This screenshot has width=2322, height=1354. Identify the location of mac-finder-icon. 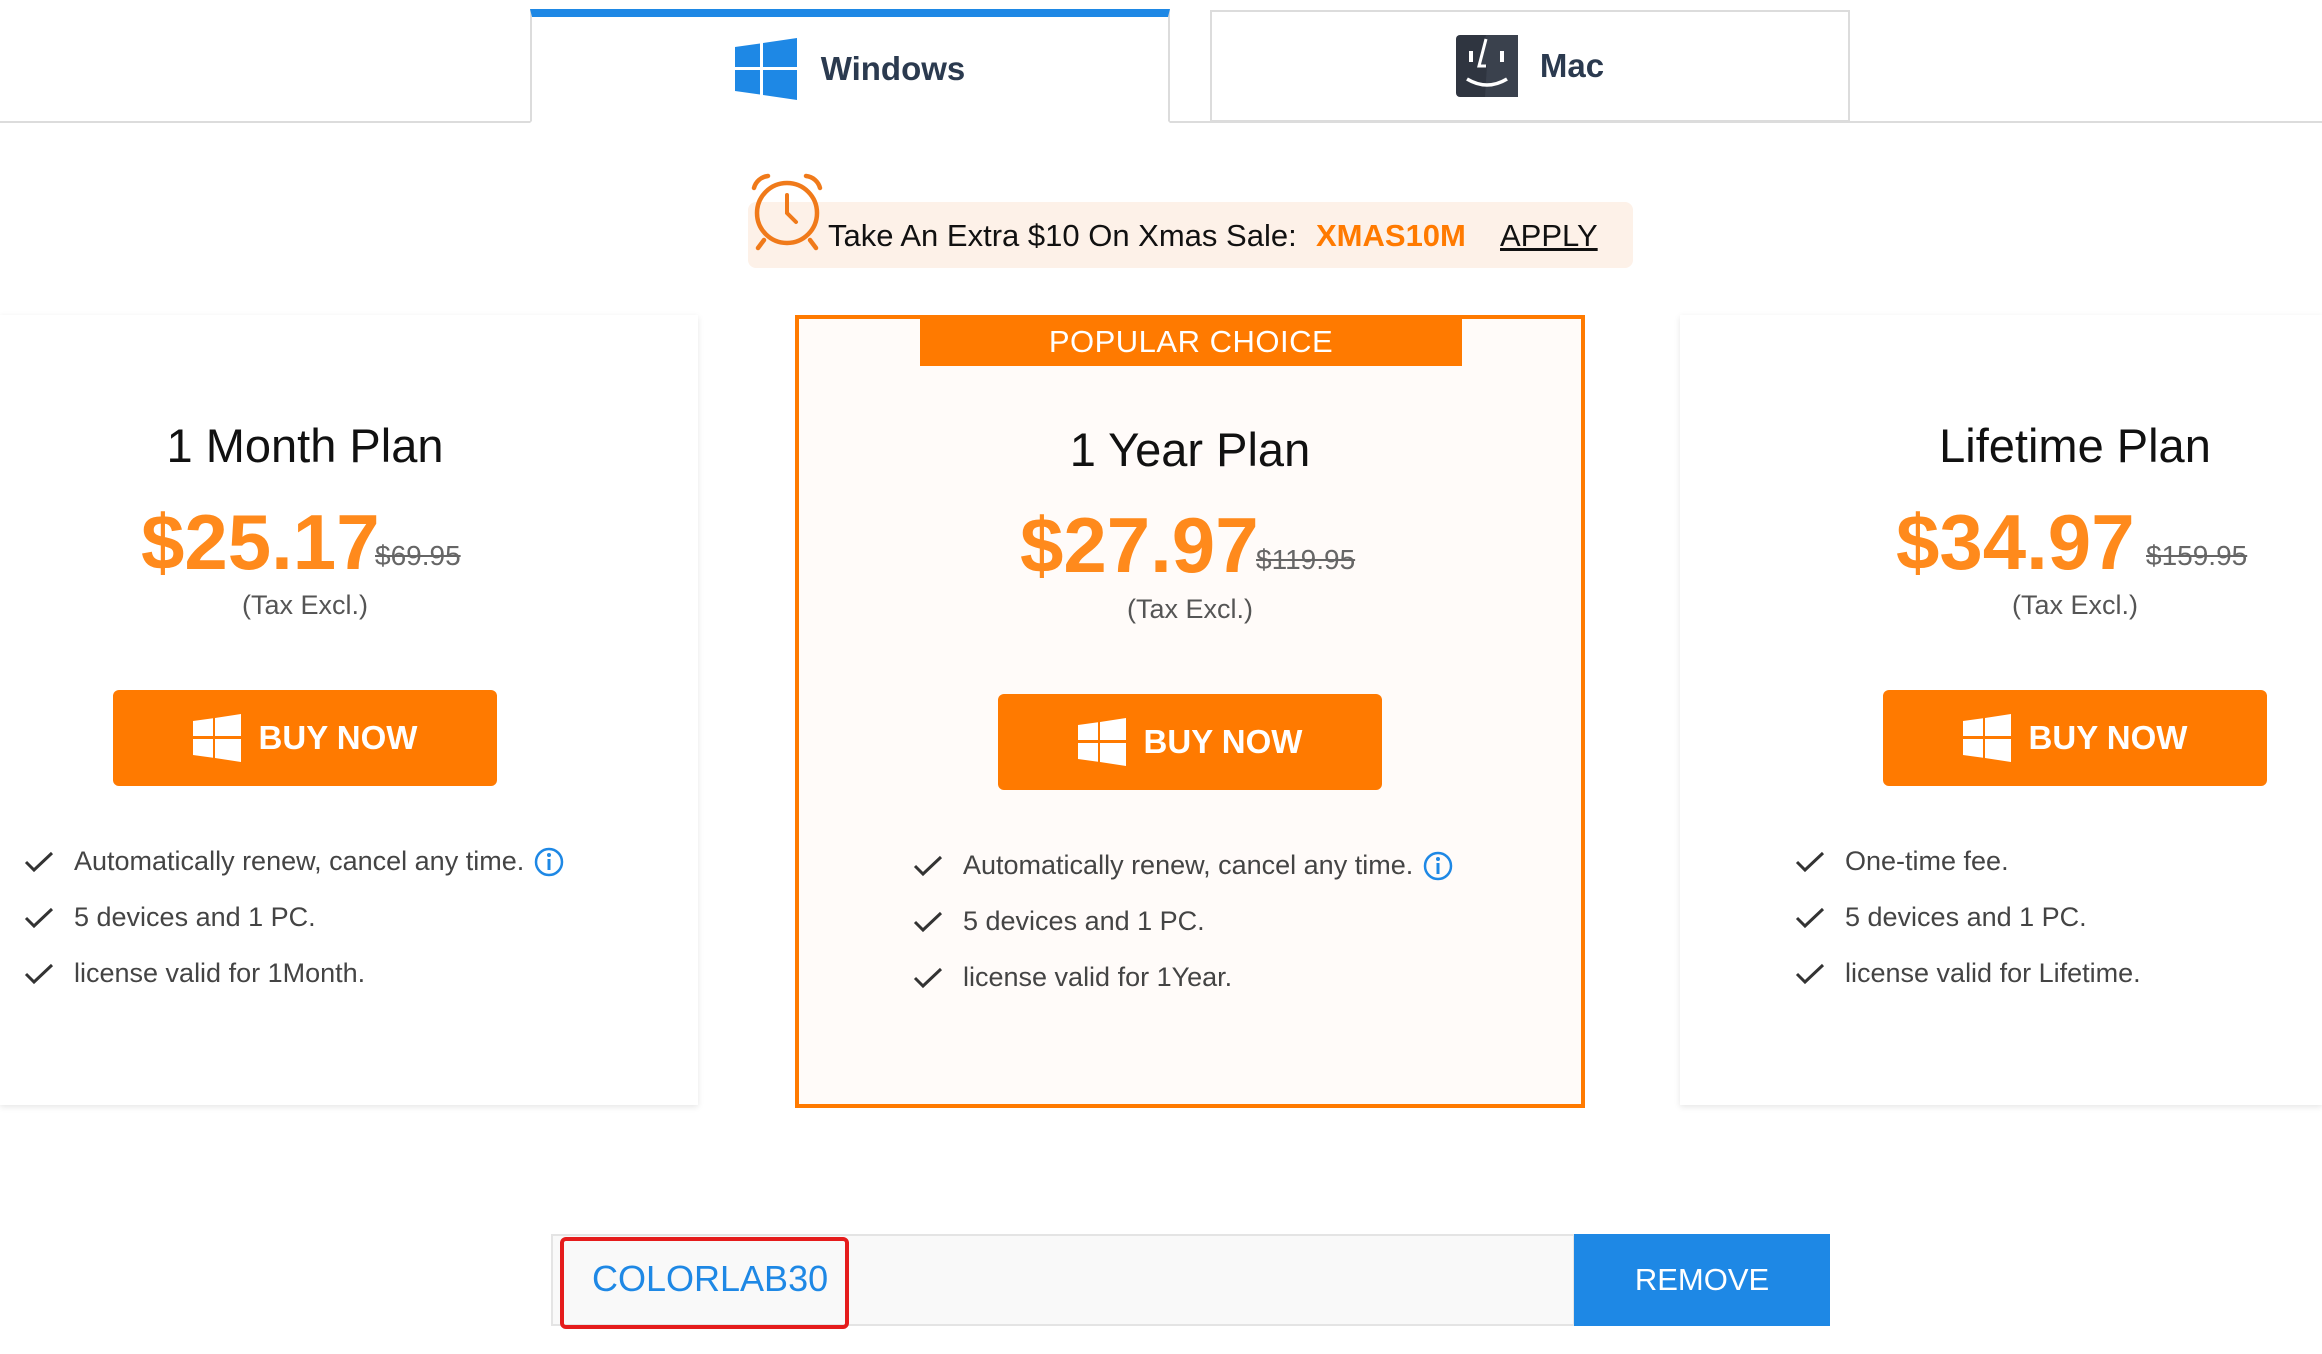
(1486, 66).